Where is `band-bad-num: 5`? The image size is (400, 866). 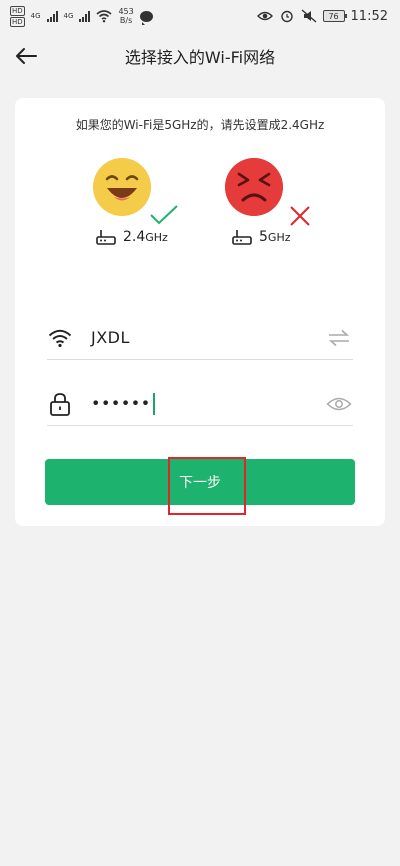
band-bad-num: 5 is located at coordinates (263, 237).